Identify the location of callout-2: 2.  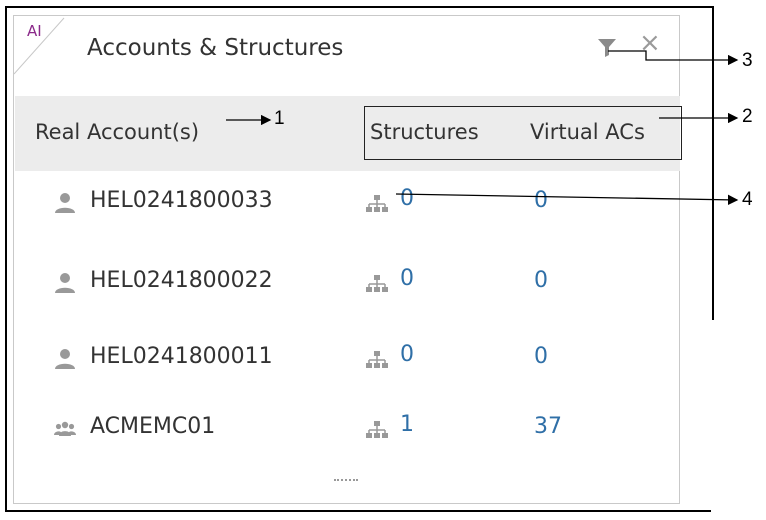
(747, 116).